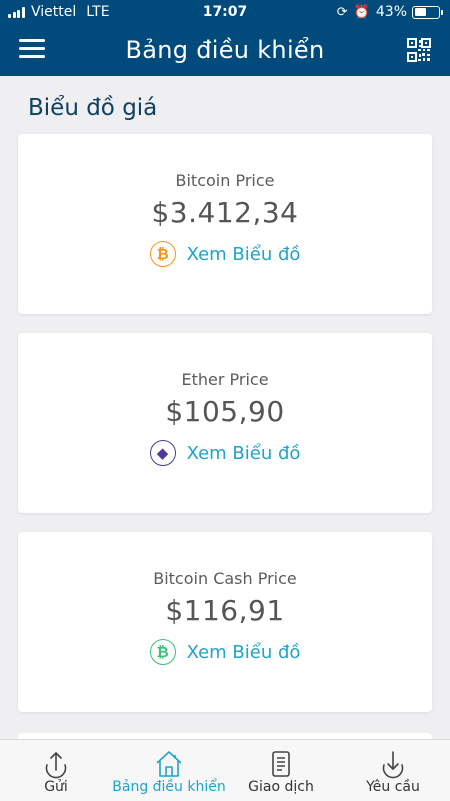  What do you see at coordinates (361, 12) in the screenshot?
I see `alarm-icon: ⏰` at bounding box center [361, 12].